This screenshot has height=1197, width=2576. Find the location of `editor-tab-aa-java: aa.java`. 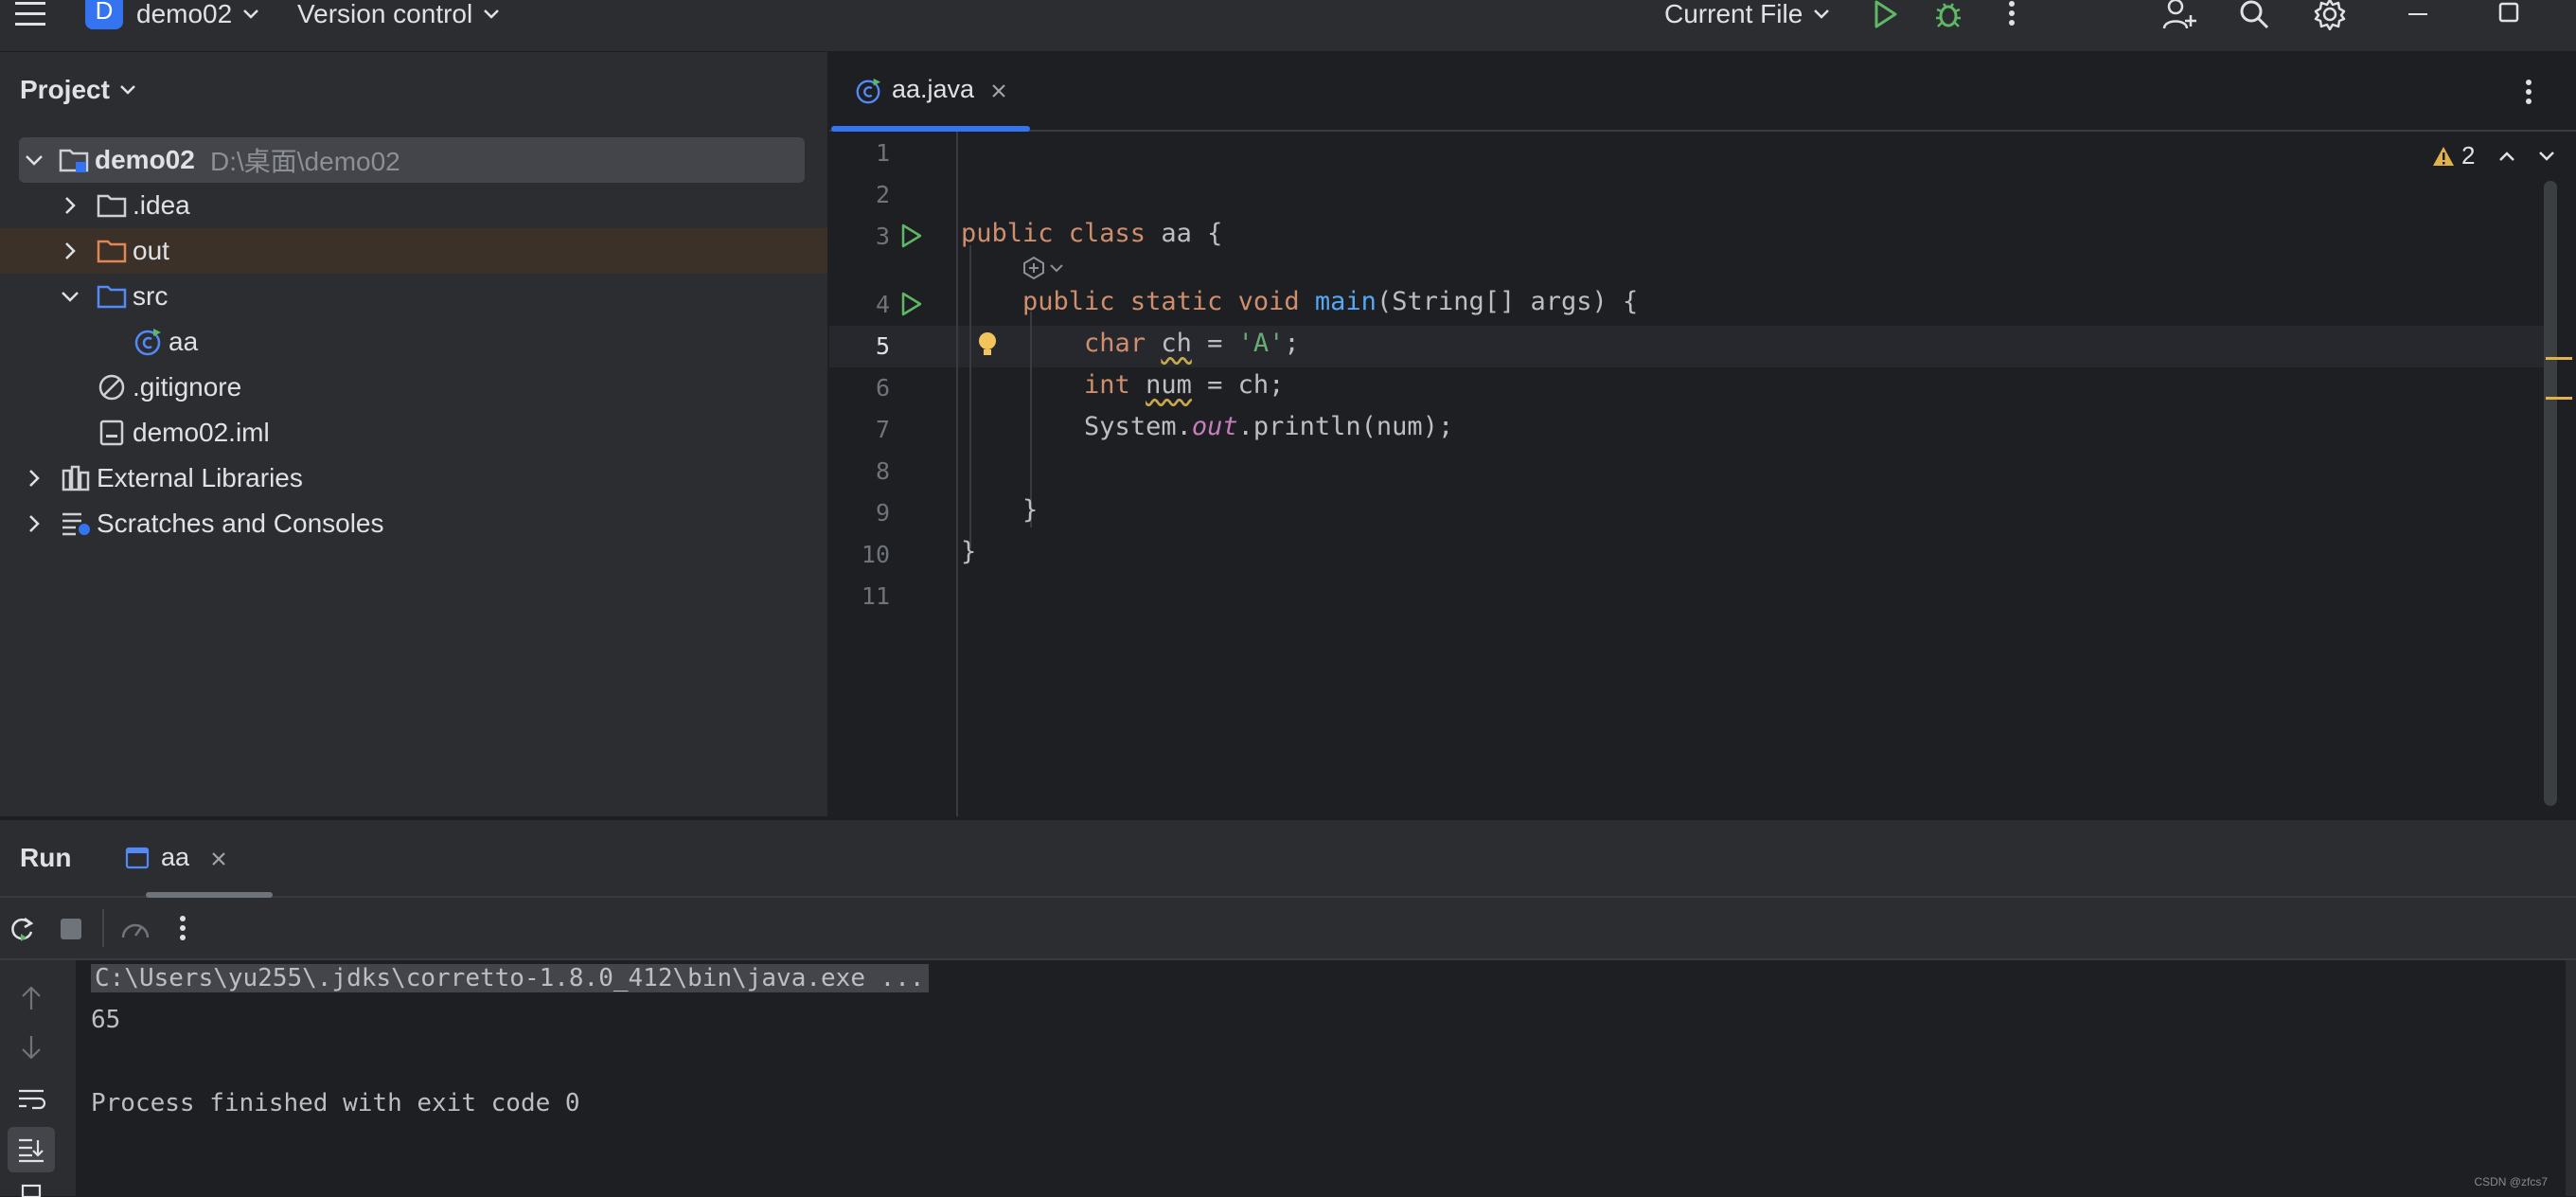

editor-tab-aa-java: aa.java is located at coordinates (930, 92).